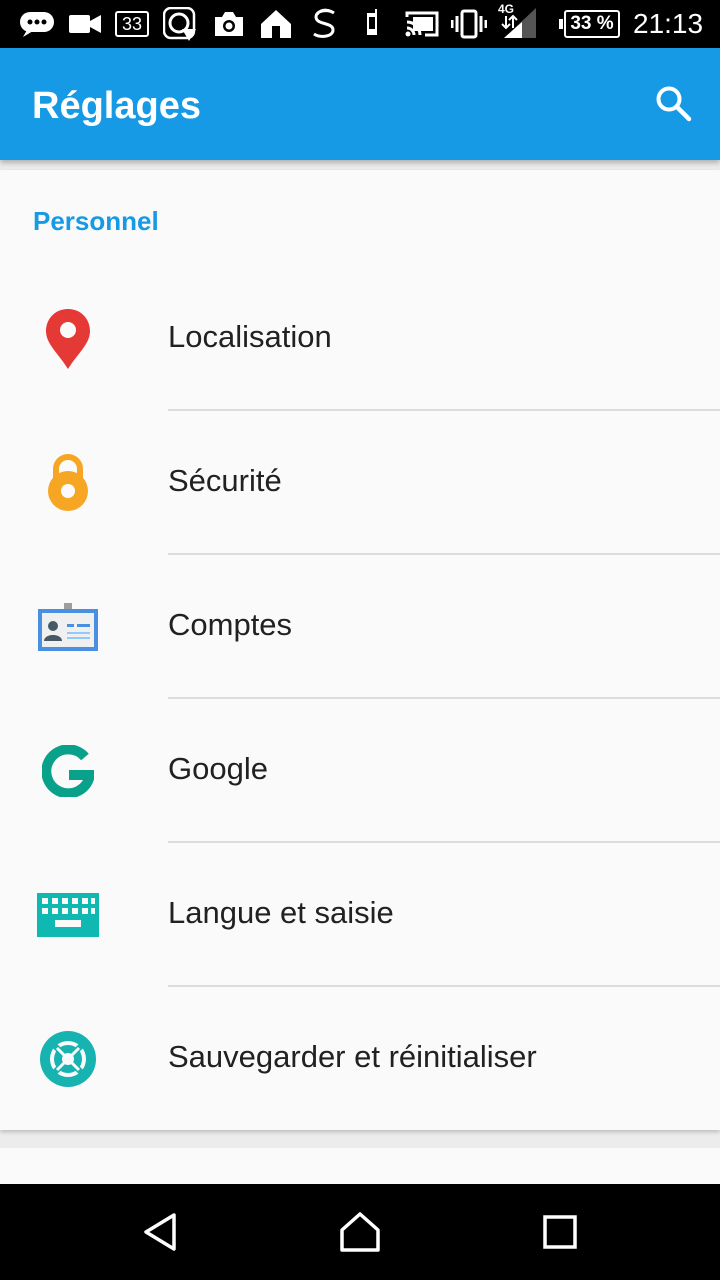  Describe the element at coordinates (180, 24) in the screenshot. I see `data-warning-icon` at that location.